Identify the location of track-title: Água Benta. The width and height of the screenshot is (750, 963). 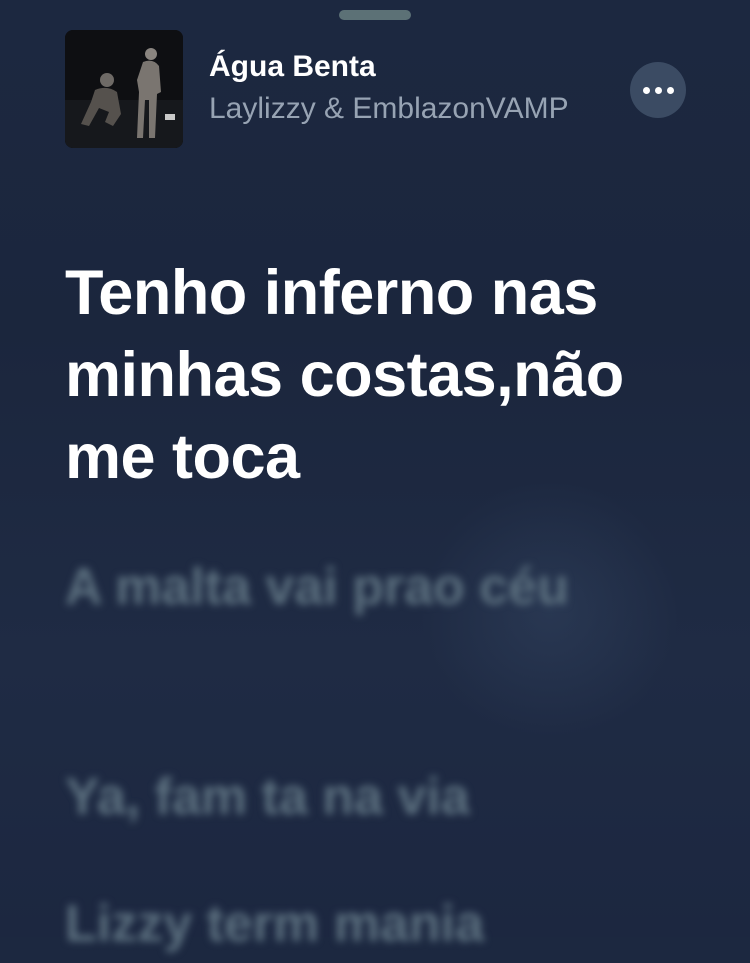
(292, 66).